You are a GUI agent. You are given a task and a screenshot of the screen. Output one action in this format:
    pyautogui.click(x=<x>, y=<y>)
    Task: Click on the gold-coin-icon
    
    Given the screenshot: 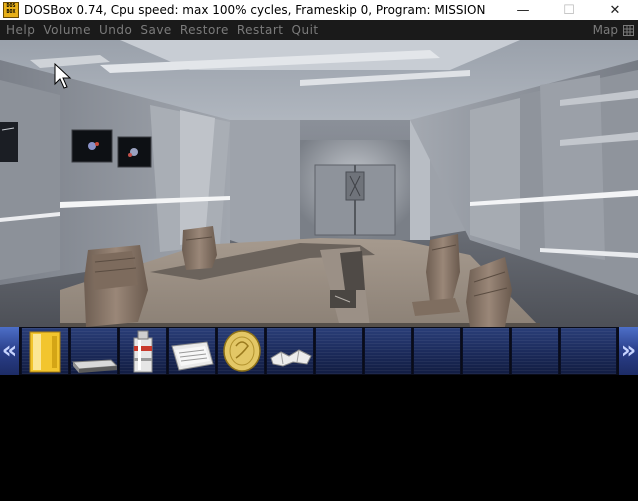 What is the action you would take?
    pyautogui.click(x=242, y=351)
    